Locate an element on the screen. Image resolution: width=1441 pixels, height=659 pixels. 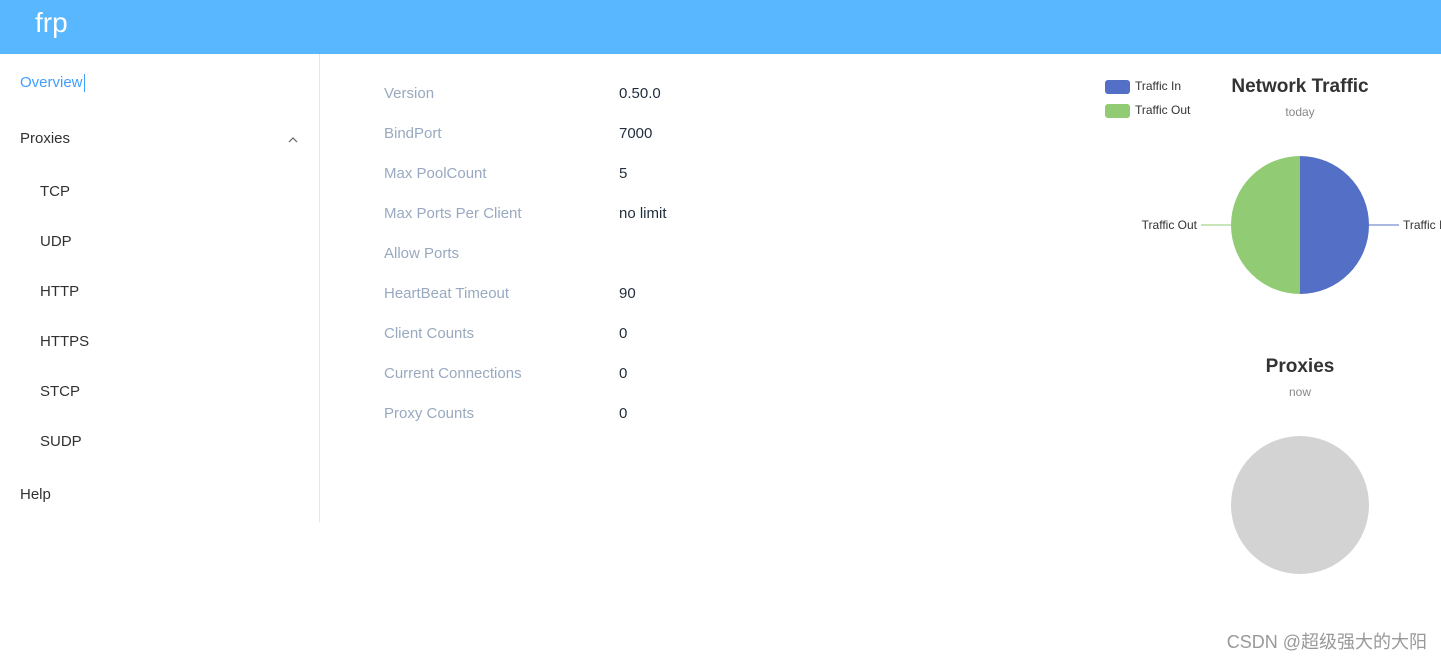
sidebar-item-proxies: Proxies is located at coordinates (45, 139).